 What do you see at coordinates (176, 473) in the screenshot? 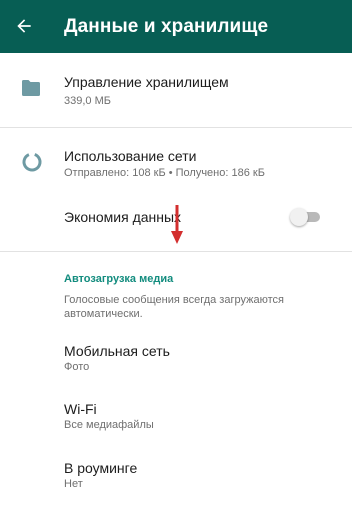
I see `roaming-row: В роуминге Нет` at bounding box center [176, 473].